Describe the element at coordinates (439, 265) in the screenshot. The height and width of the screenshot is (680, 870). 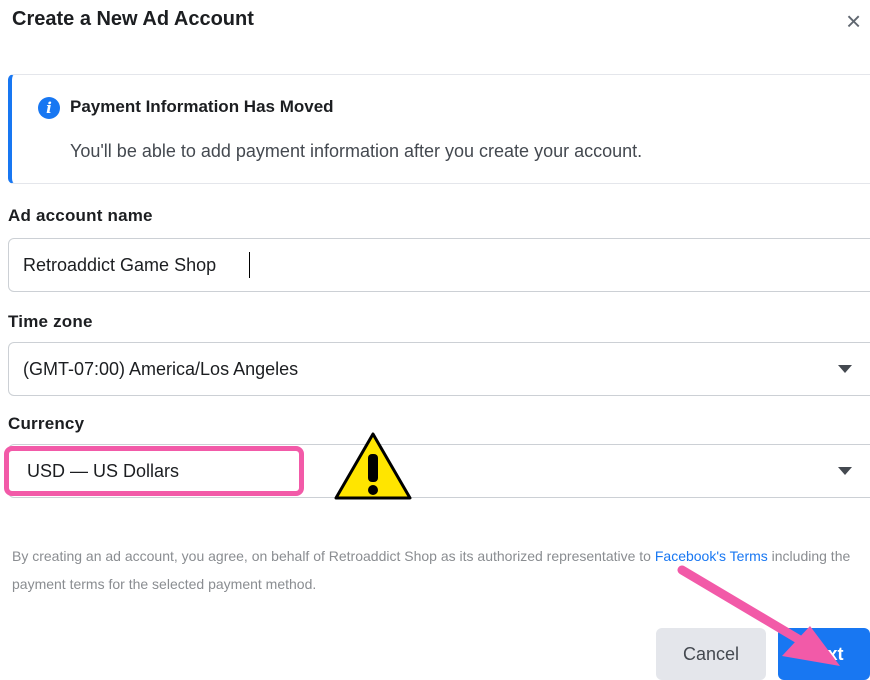
I see `account-name-input: Retroaddict Game Shop` at that location.